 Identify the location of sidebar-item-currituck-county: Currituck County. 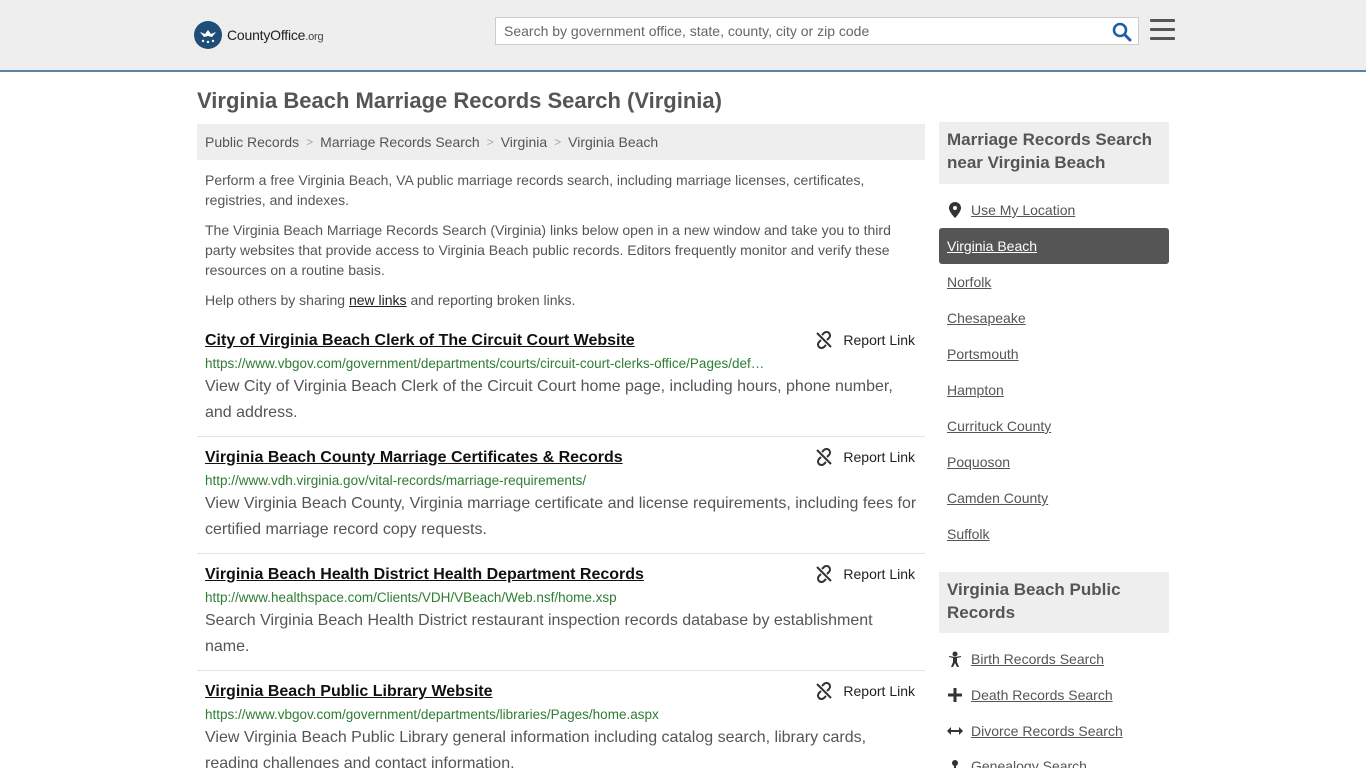
(1054, 426).